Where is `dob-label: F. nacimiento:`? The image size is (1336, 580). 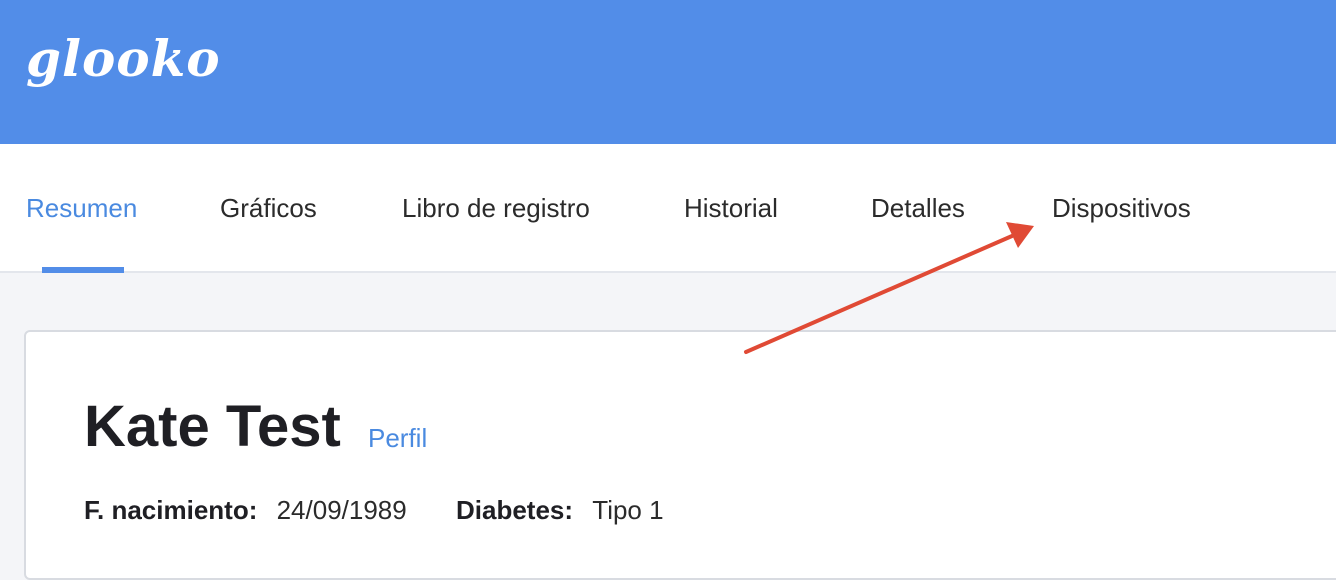 dob-label: F. nacimiento: is located at coordinates (171, 510).